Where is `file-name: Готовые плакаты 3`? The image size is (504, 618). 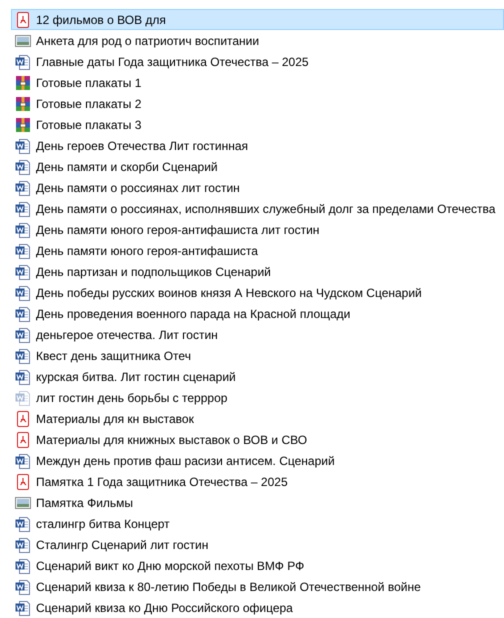 file-name: Готовые плакаты 3 is located at coordinates (89, 124).